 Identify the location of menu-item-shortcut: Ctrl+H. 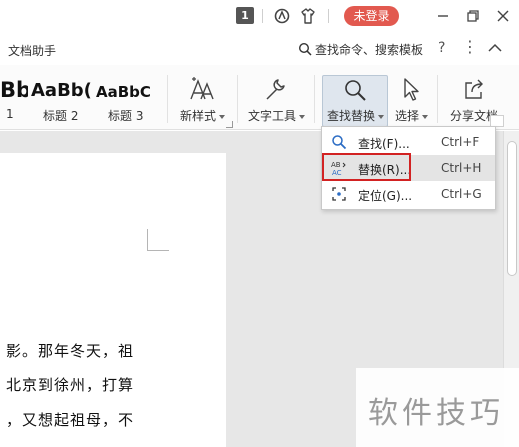
(461, 168).